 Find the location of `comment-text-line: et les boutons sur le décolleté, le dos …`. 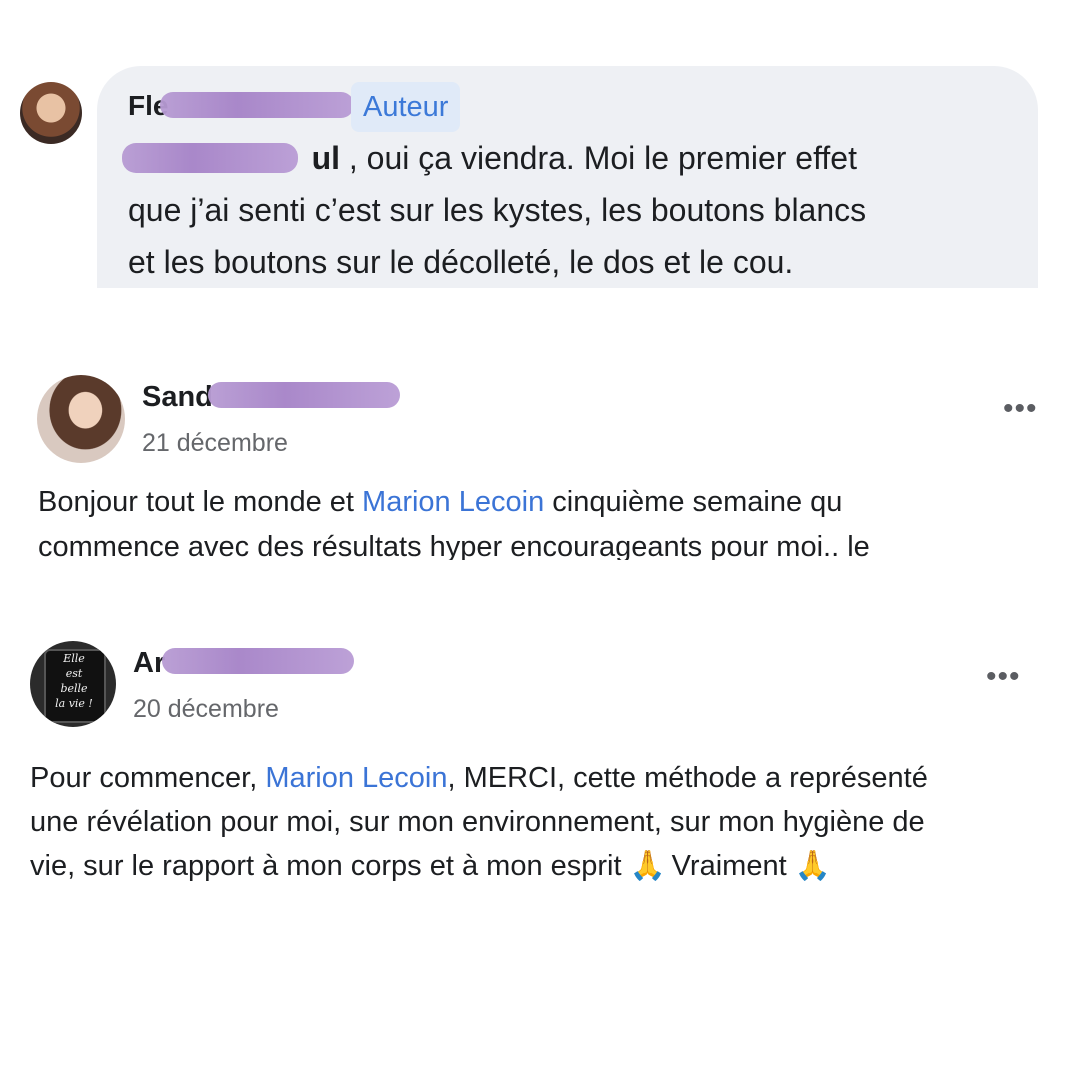

comment-text-line: et les boutons sur le décolleté, le dos … is located at coordinates (461, 262).